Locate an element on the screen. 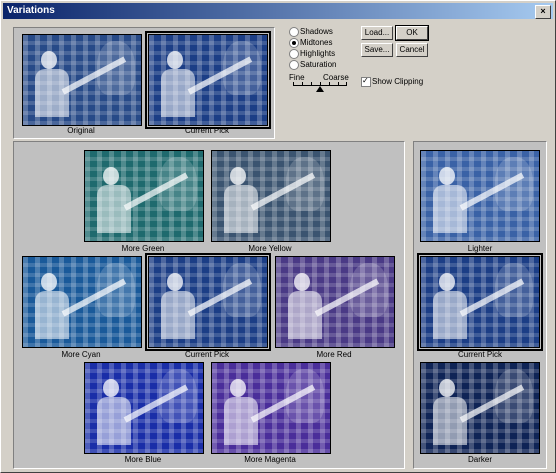 The width and height of the screenshot is (556, 473). current-pick-center-thumbnail is located at coordinates (208, 302).